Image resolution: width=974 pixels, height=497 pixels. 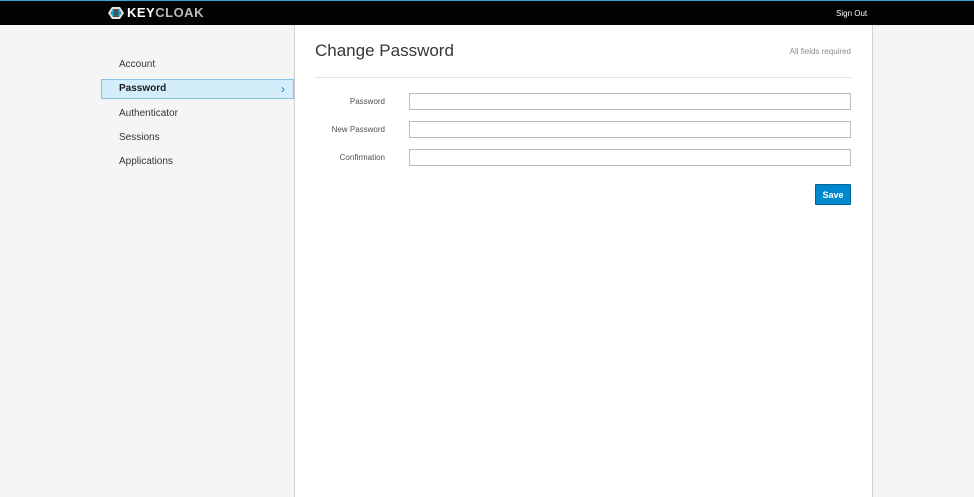 I want to click on sidebar-item-applications: Applications, so click(x=197, y=162).